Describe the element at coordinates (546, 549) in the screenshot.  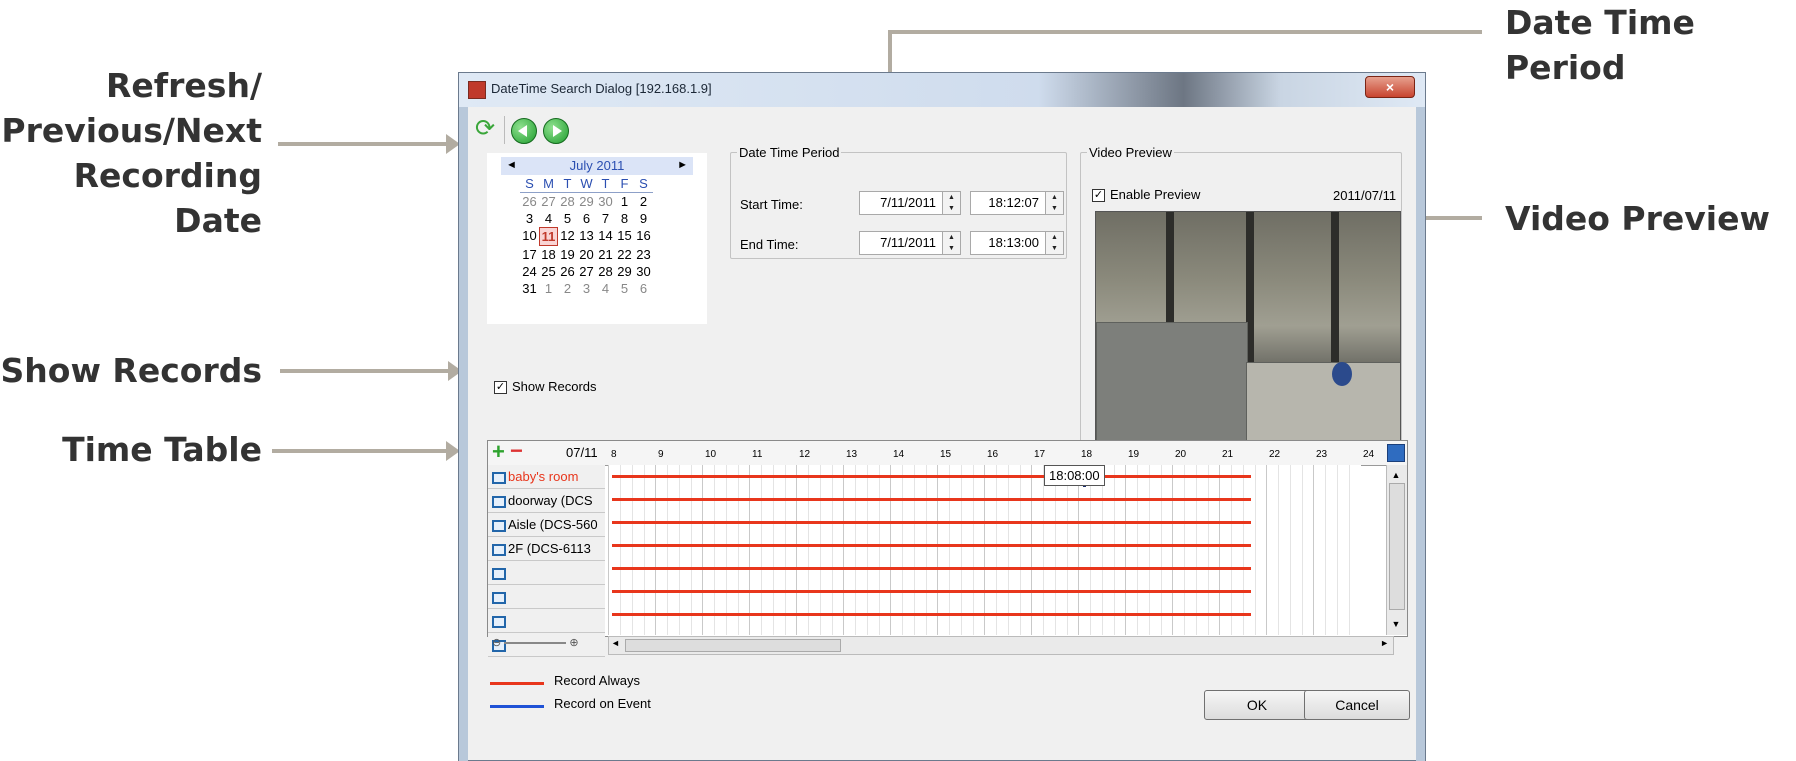
I see `channel-row: 2F (DCS-6113` at that location.